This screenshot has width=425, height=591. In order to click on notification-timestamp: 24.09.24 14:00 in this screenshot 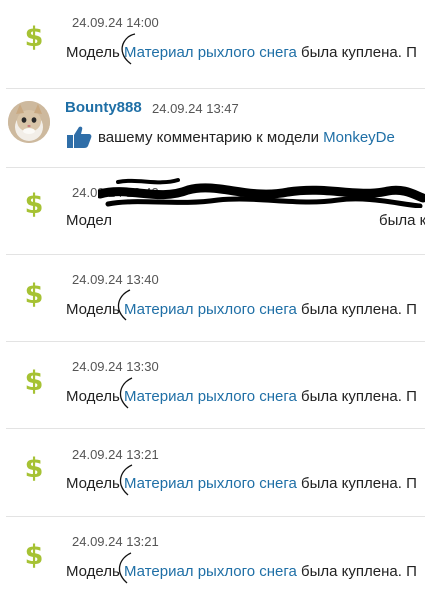, I will do `click(115, 22)`.